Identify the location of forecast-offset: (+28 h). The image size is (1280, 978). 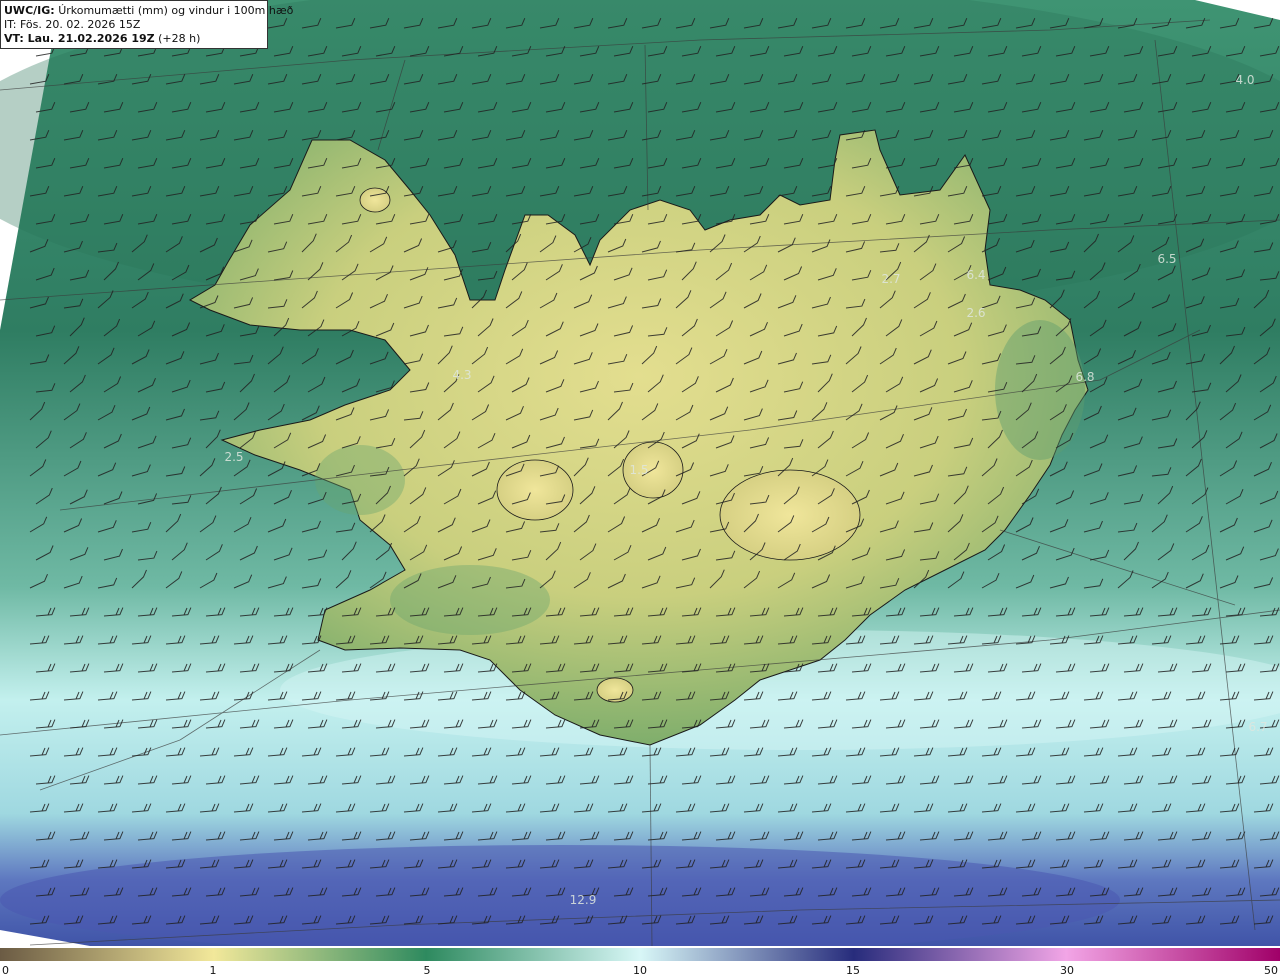
(179, 38).